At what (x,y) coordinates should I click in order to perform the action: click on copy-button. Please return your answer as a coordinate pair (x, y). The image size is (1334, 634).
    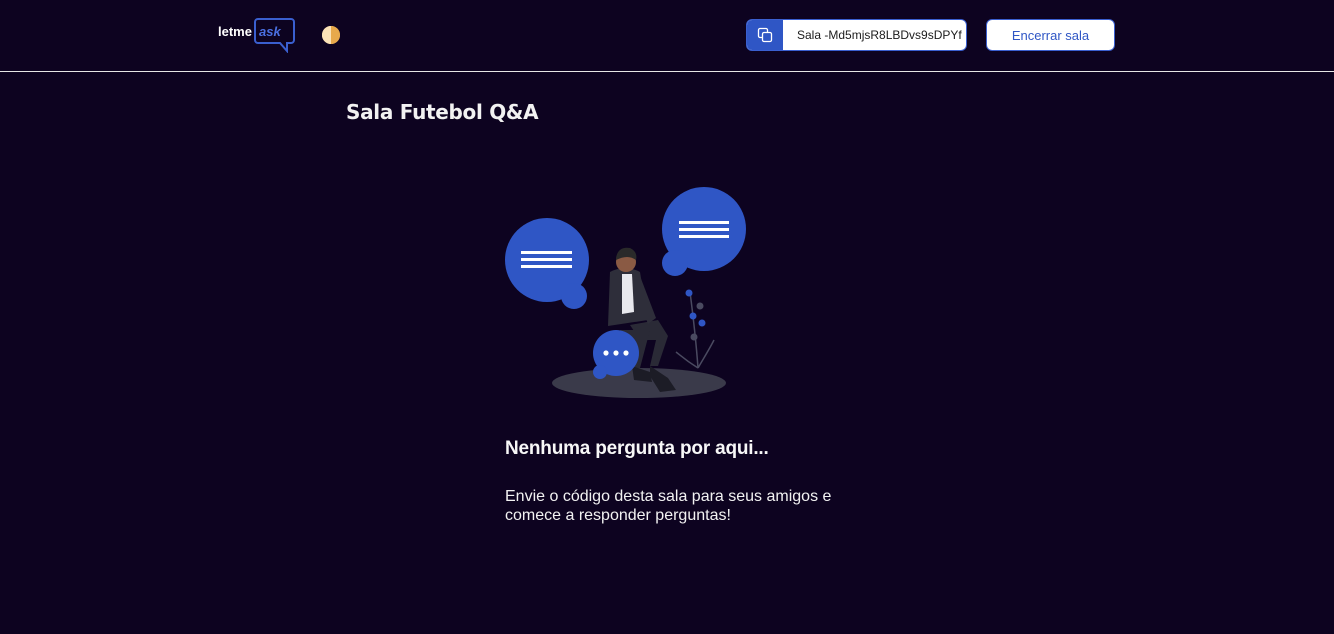
    Looking at the image, I should click on (765, 35).